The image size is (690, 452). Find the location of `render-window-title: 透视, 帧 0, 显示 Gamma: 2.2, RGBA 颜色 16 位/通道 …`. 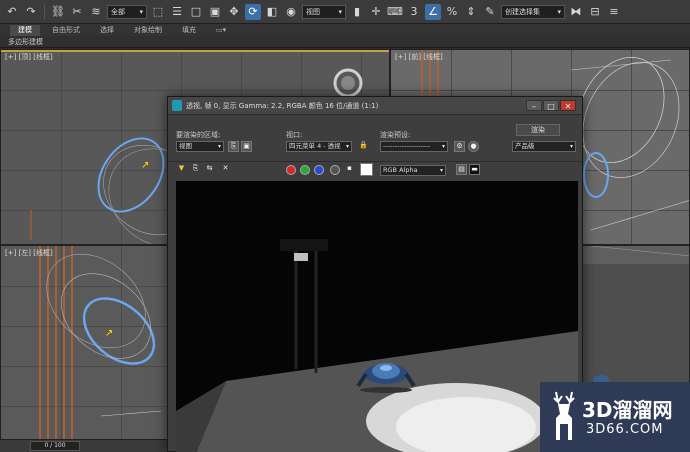

render-window-title: 透视, 帧 0, 显示 Gamma: 2.2, RGBA 颜色 16 位/通道 … is located at coordinates (282, 106).